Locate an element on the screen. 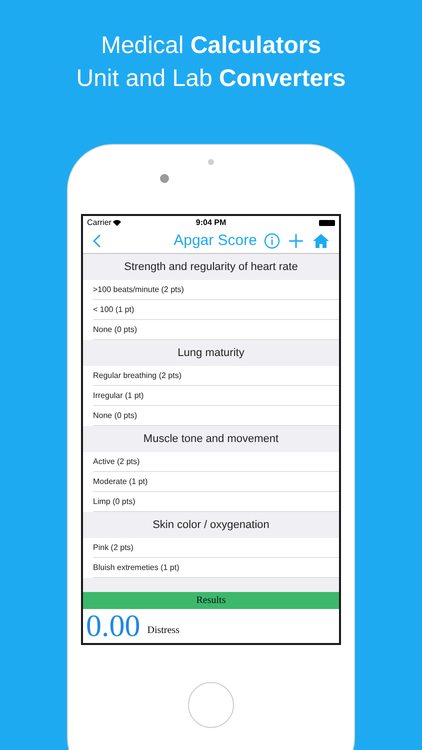  home-icon is located at coordinates (321, 241).